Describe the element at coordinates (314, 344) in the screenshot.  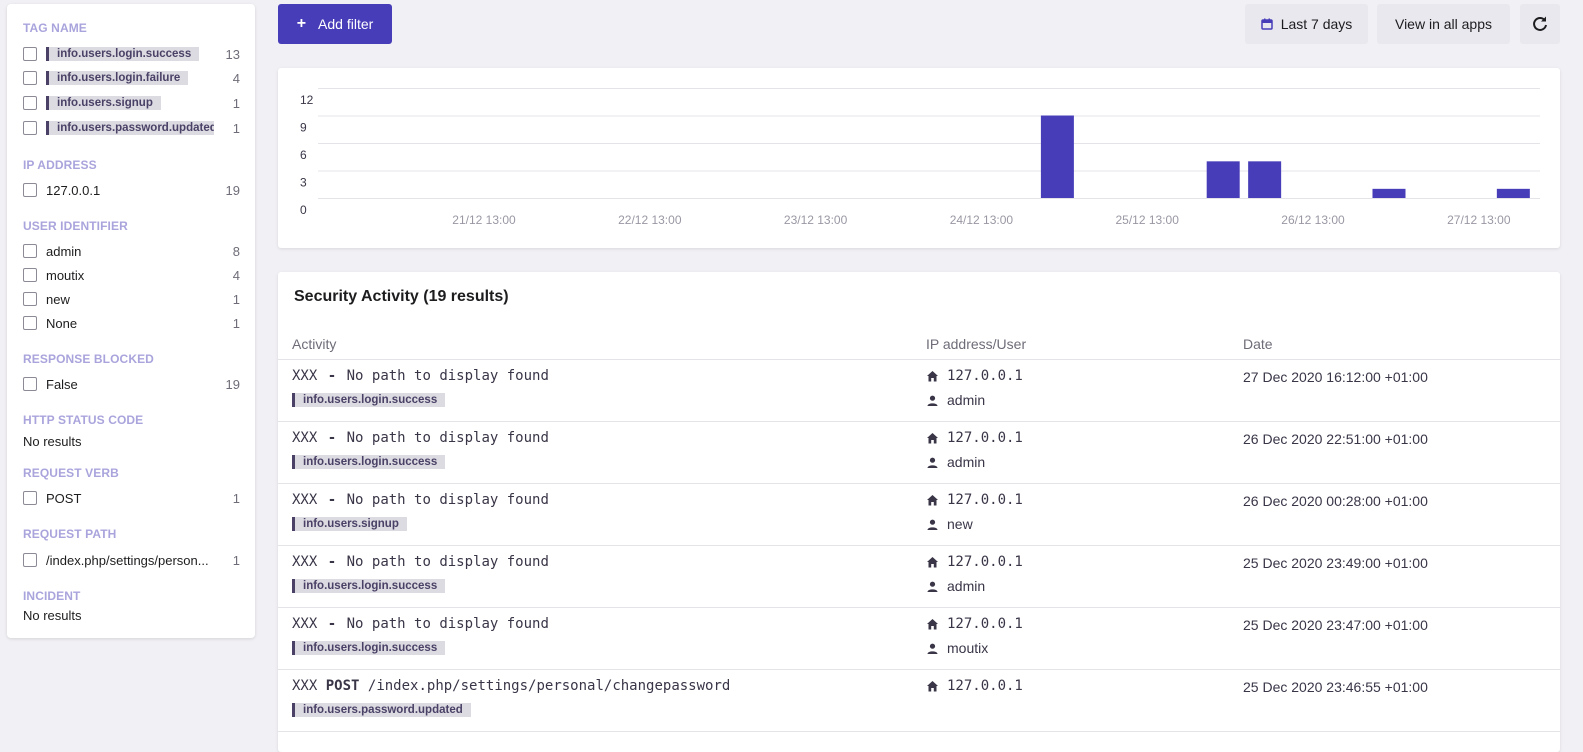
I see `column-header-activity: Activity` at that location.